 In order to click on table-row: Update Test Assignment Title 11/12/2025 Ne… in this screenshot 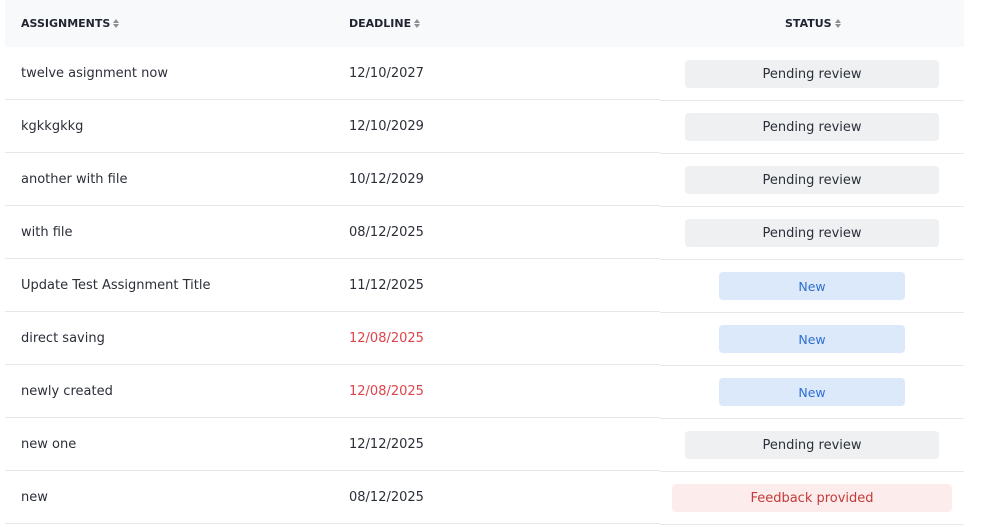, I will do `click(484, 286)`.